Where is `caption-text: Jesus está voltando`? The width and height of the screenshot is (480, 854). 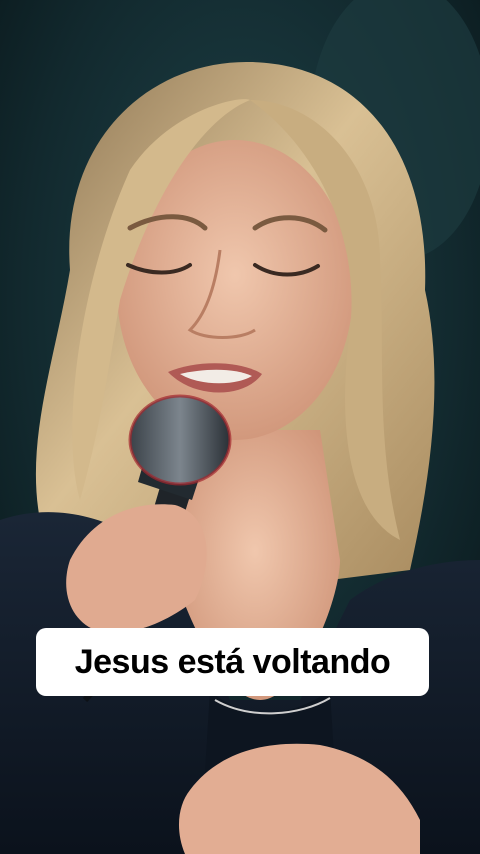
caption-text: Jesus está voltando is located at coordinates (232, 661).